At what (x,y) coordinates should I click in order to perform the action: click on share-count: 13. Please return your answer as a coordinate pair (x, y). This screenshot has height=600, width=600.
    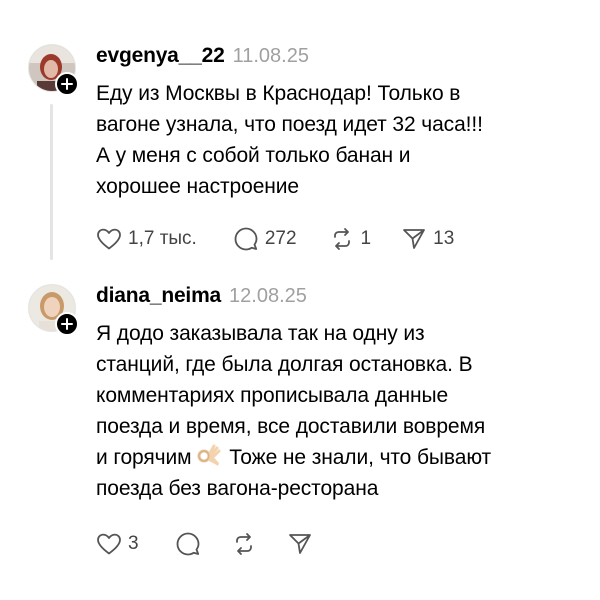
    Looking at the image, I should click on (444, 238).